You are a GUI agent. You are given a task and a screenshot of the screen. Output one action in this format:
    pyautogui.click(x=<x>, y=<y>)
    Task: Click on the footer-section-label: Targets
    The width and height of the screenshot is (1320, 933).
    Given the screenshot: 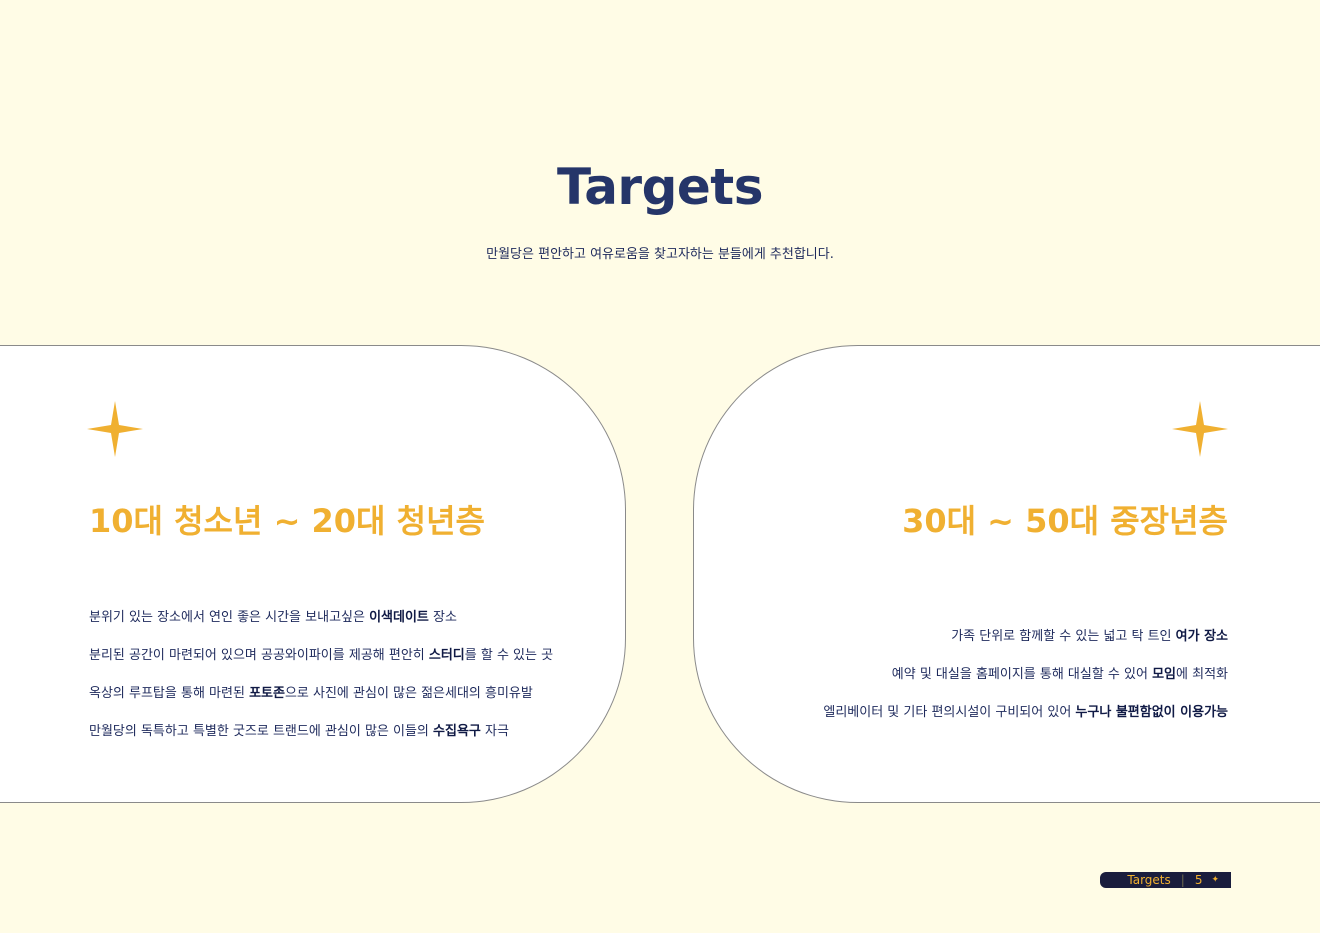 What is the action you would take?
    pyautogui.click(x=1149, y=880)
    